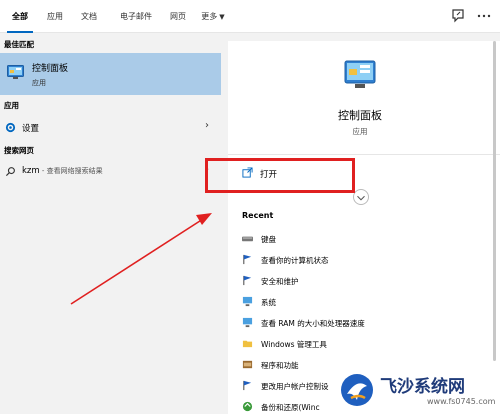 This screenshot has height=414, width=500. I want to click on tab-apps: 应用, so click(55, 16).